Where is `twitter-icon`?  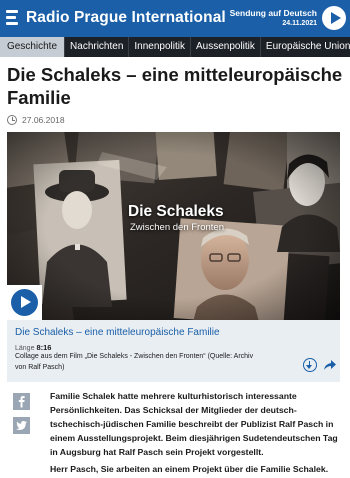
twitter-icon is located at coordinates (21, 425).